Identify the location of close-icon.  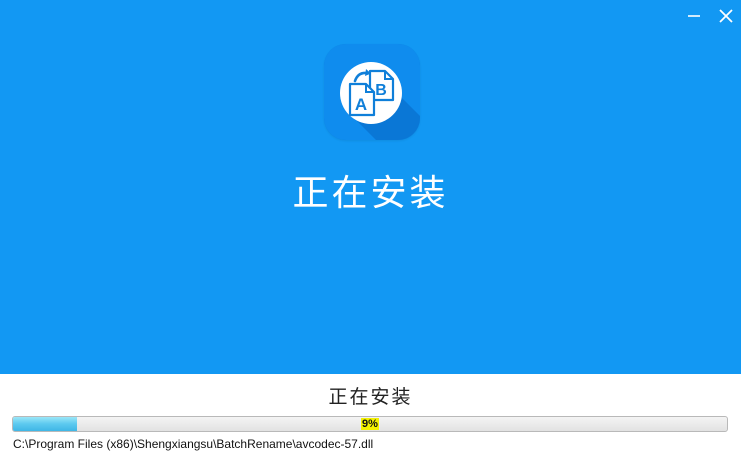
(726, 16).